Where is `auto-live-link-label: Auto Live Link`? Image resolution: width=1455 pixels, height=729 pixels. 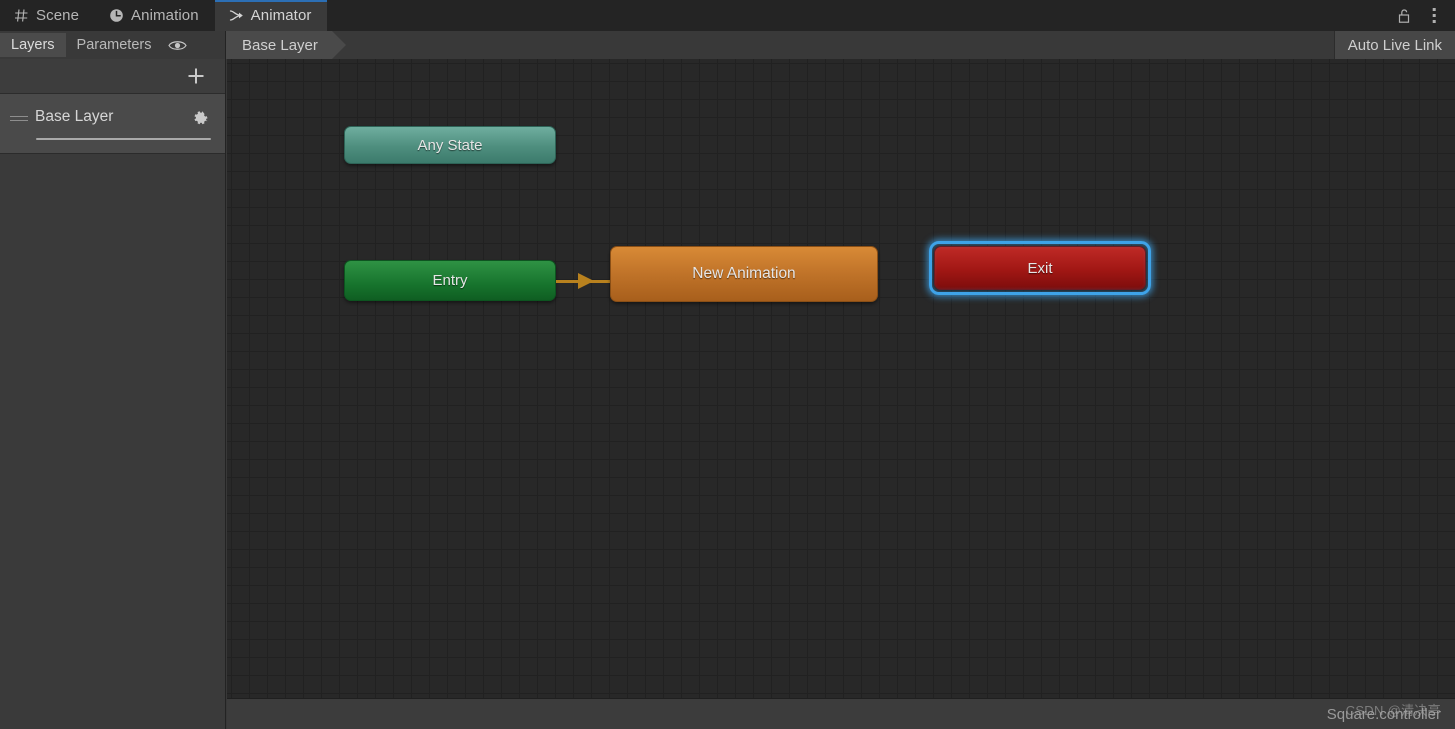 auto-live-link-label: Auto Live Link is located at coordinates (1394, 45).